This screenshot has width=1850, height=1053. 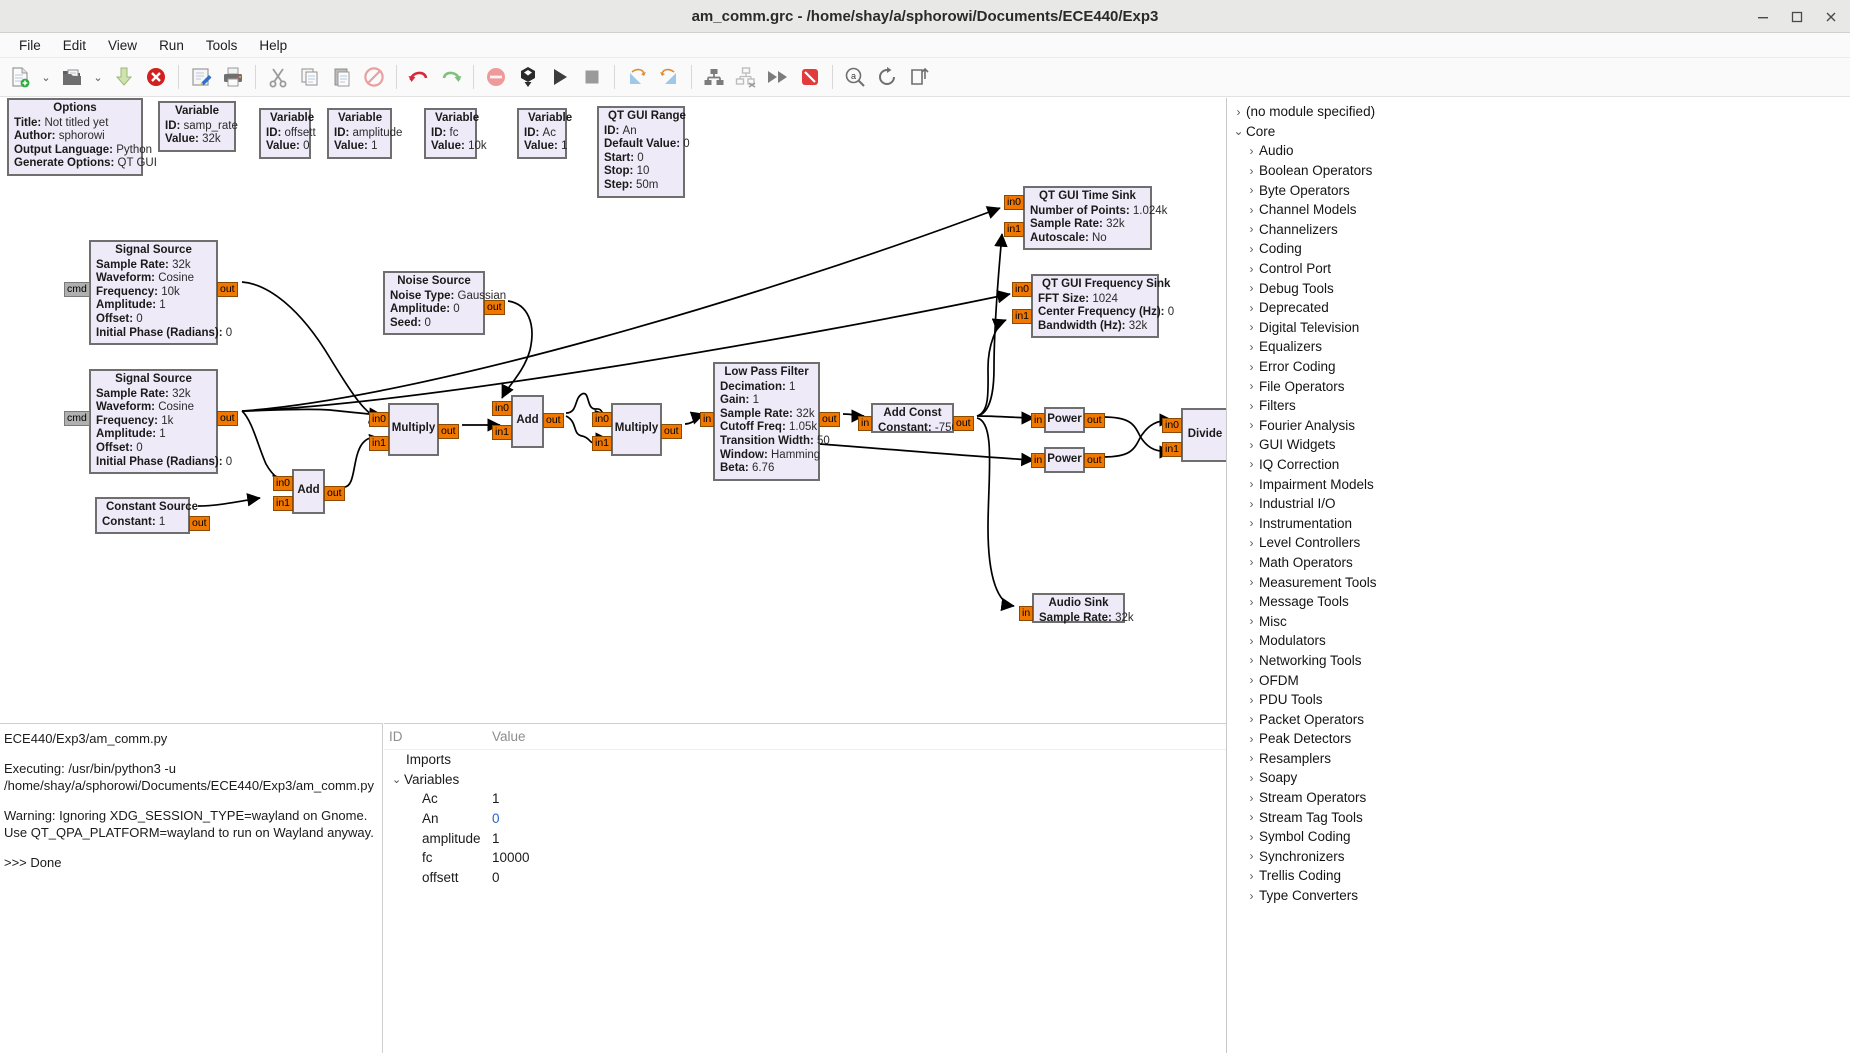 I want to click on close-circle-icon, so click(x=156, y=77).